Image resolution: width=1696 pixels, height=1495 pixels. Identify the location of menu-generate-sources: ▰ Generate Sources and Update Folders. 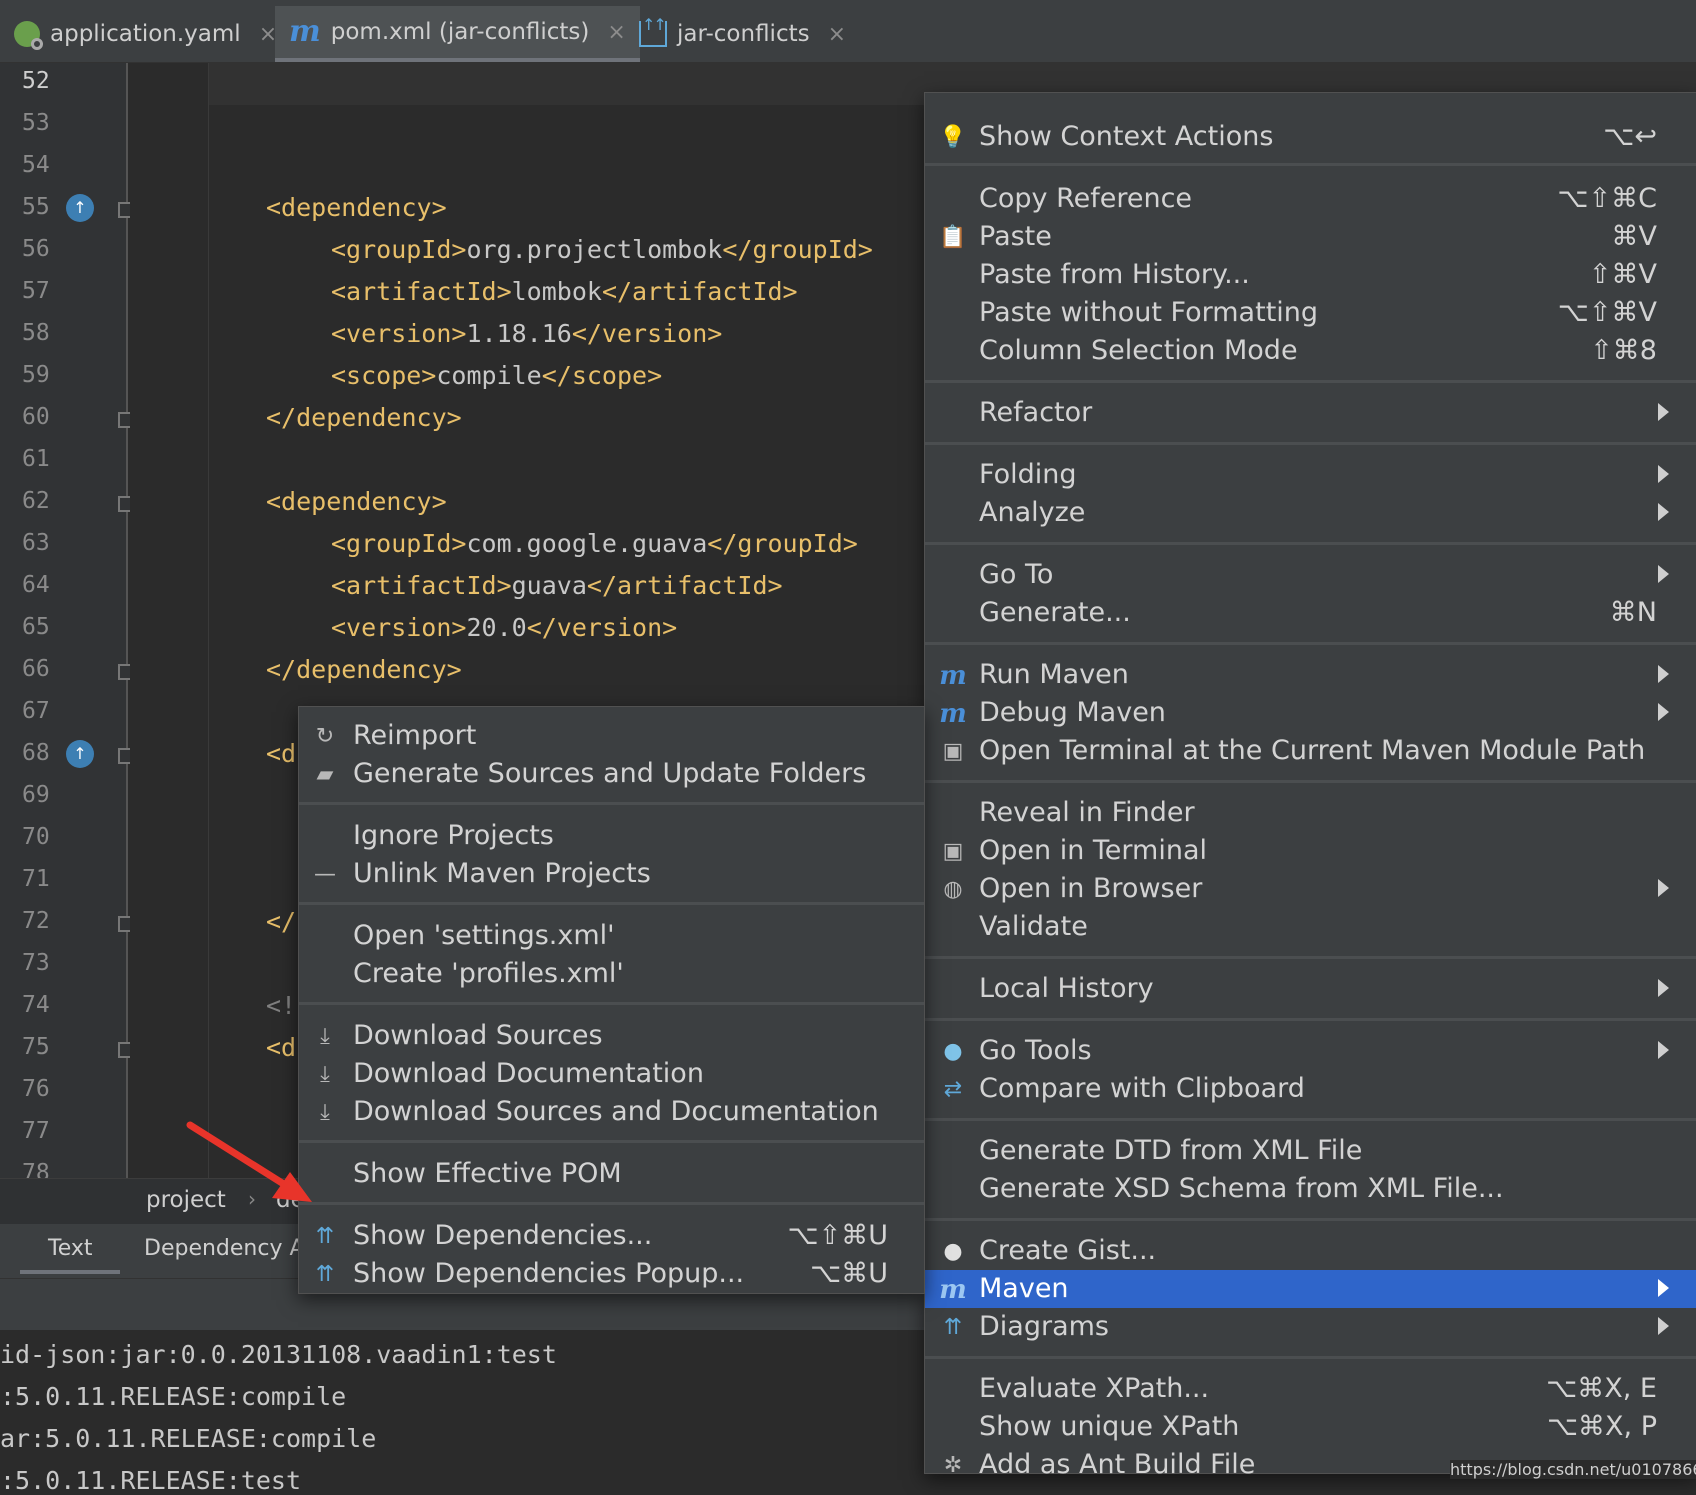
(611, 774).